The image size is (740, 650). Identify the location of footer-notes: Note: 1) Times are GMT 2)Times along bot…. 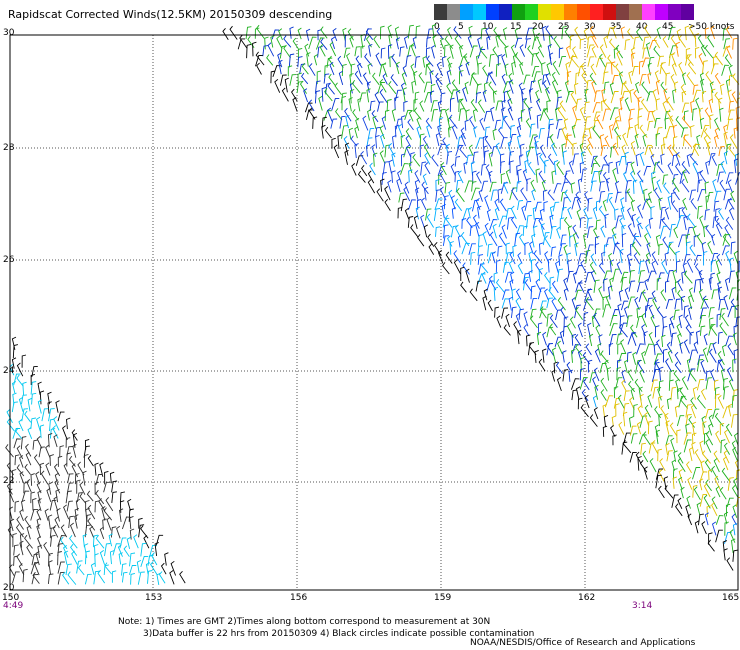
(326, 628).